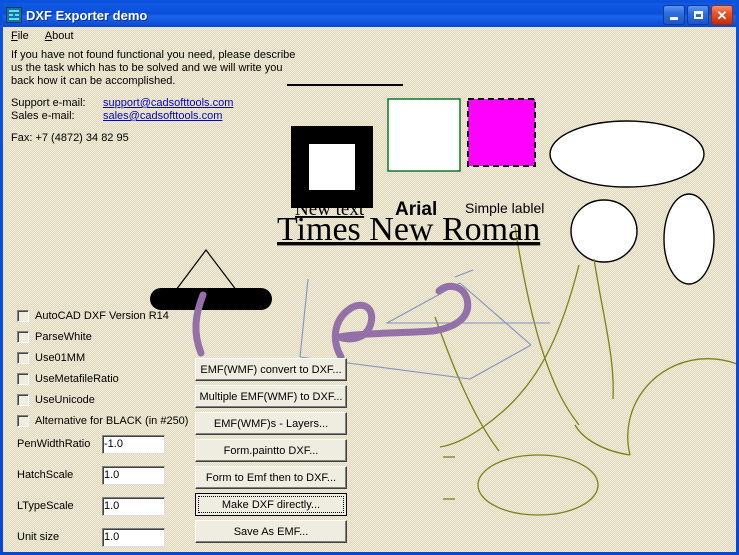  Describe the element at coordinates (38, 537) in the screenshot. I see `field-label-unit-size: Unit size` at that location.